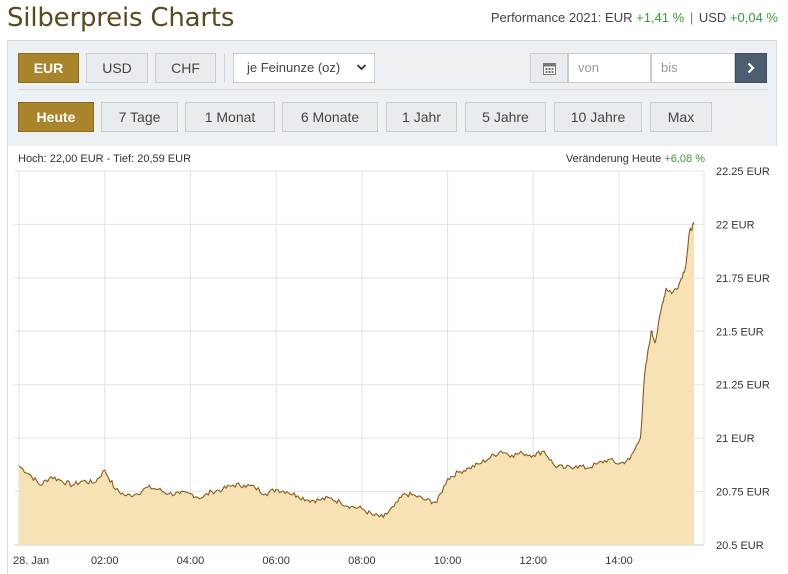 The width and height of the screenshot is (788, 574). I want to click on unit-select: je Feinunze (oz), so click(304, 68).